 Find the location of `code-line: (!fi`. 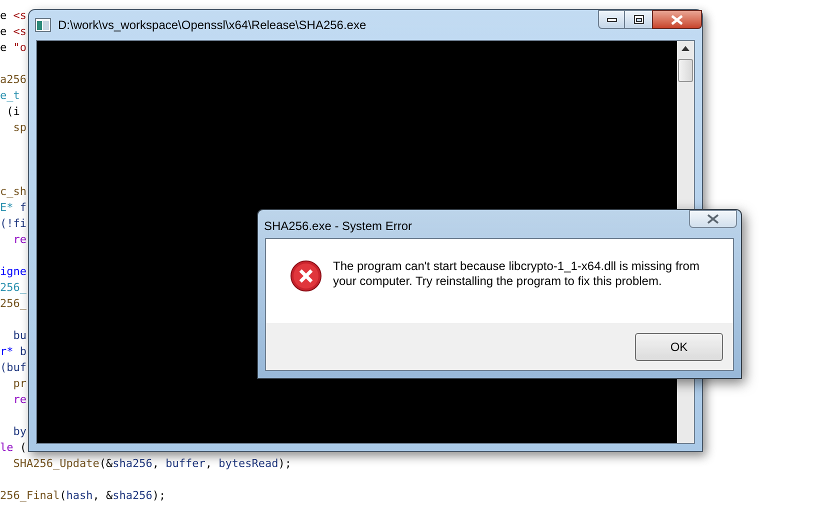

code-line: (!fi is located at coordinates (13, 223).